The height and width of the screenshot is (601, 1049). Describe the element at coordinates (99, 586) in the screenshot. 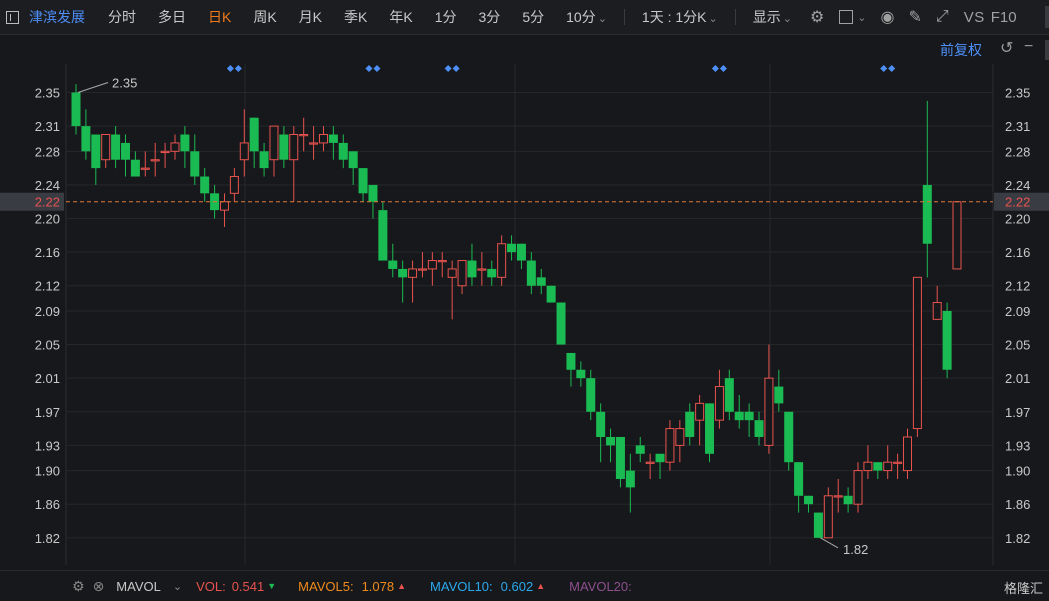

I see `close-icon: ⊗` at that location.